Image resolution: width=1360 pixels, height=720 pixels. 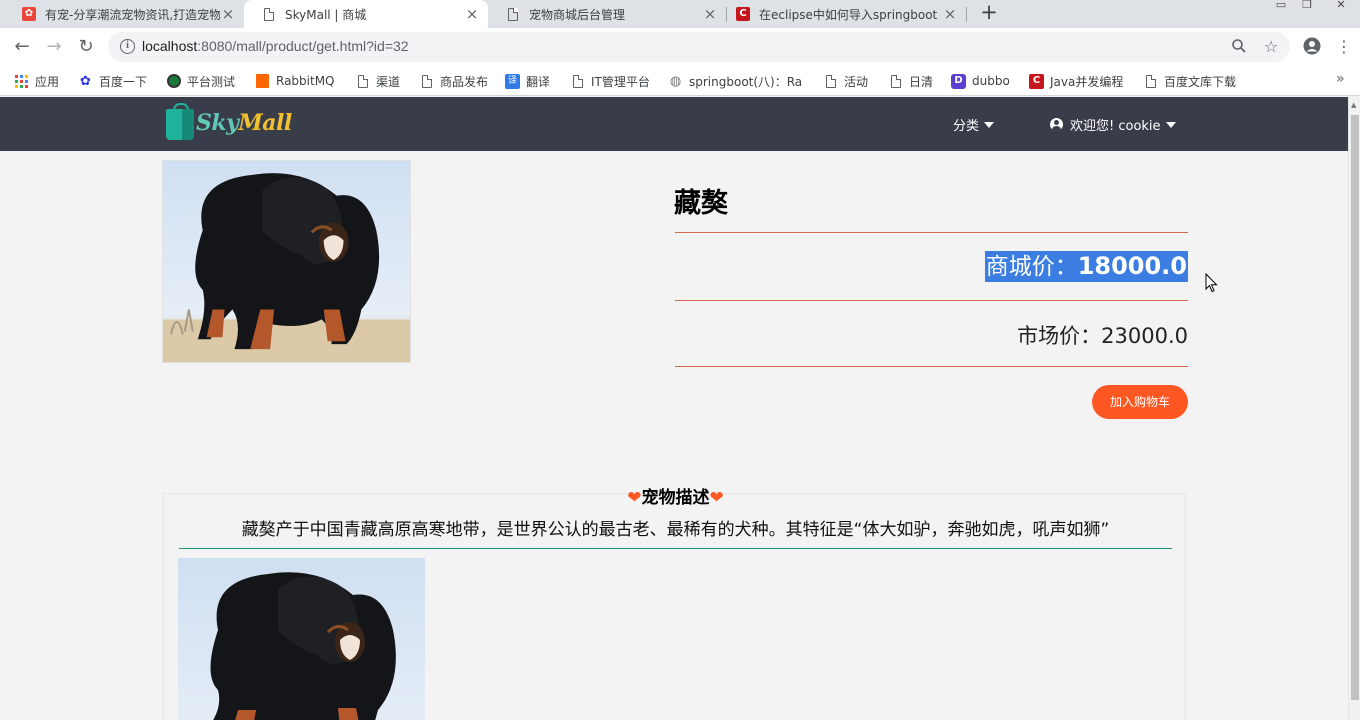 I want to click on bookmark-label: 百度文库下载, so click(x=1200, y=81).